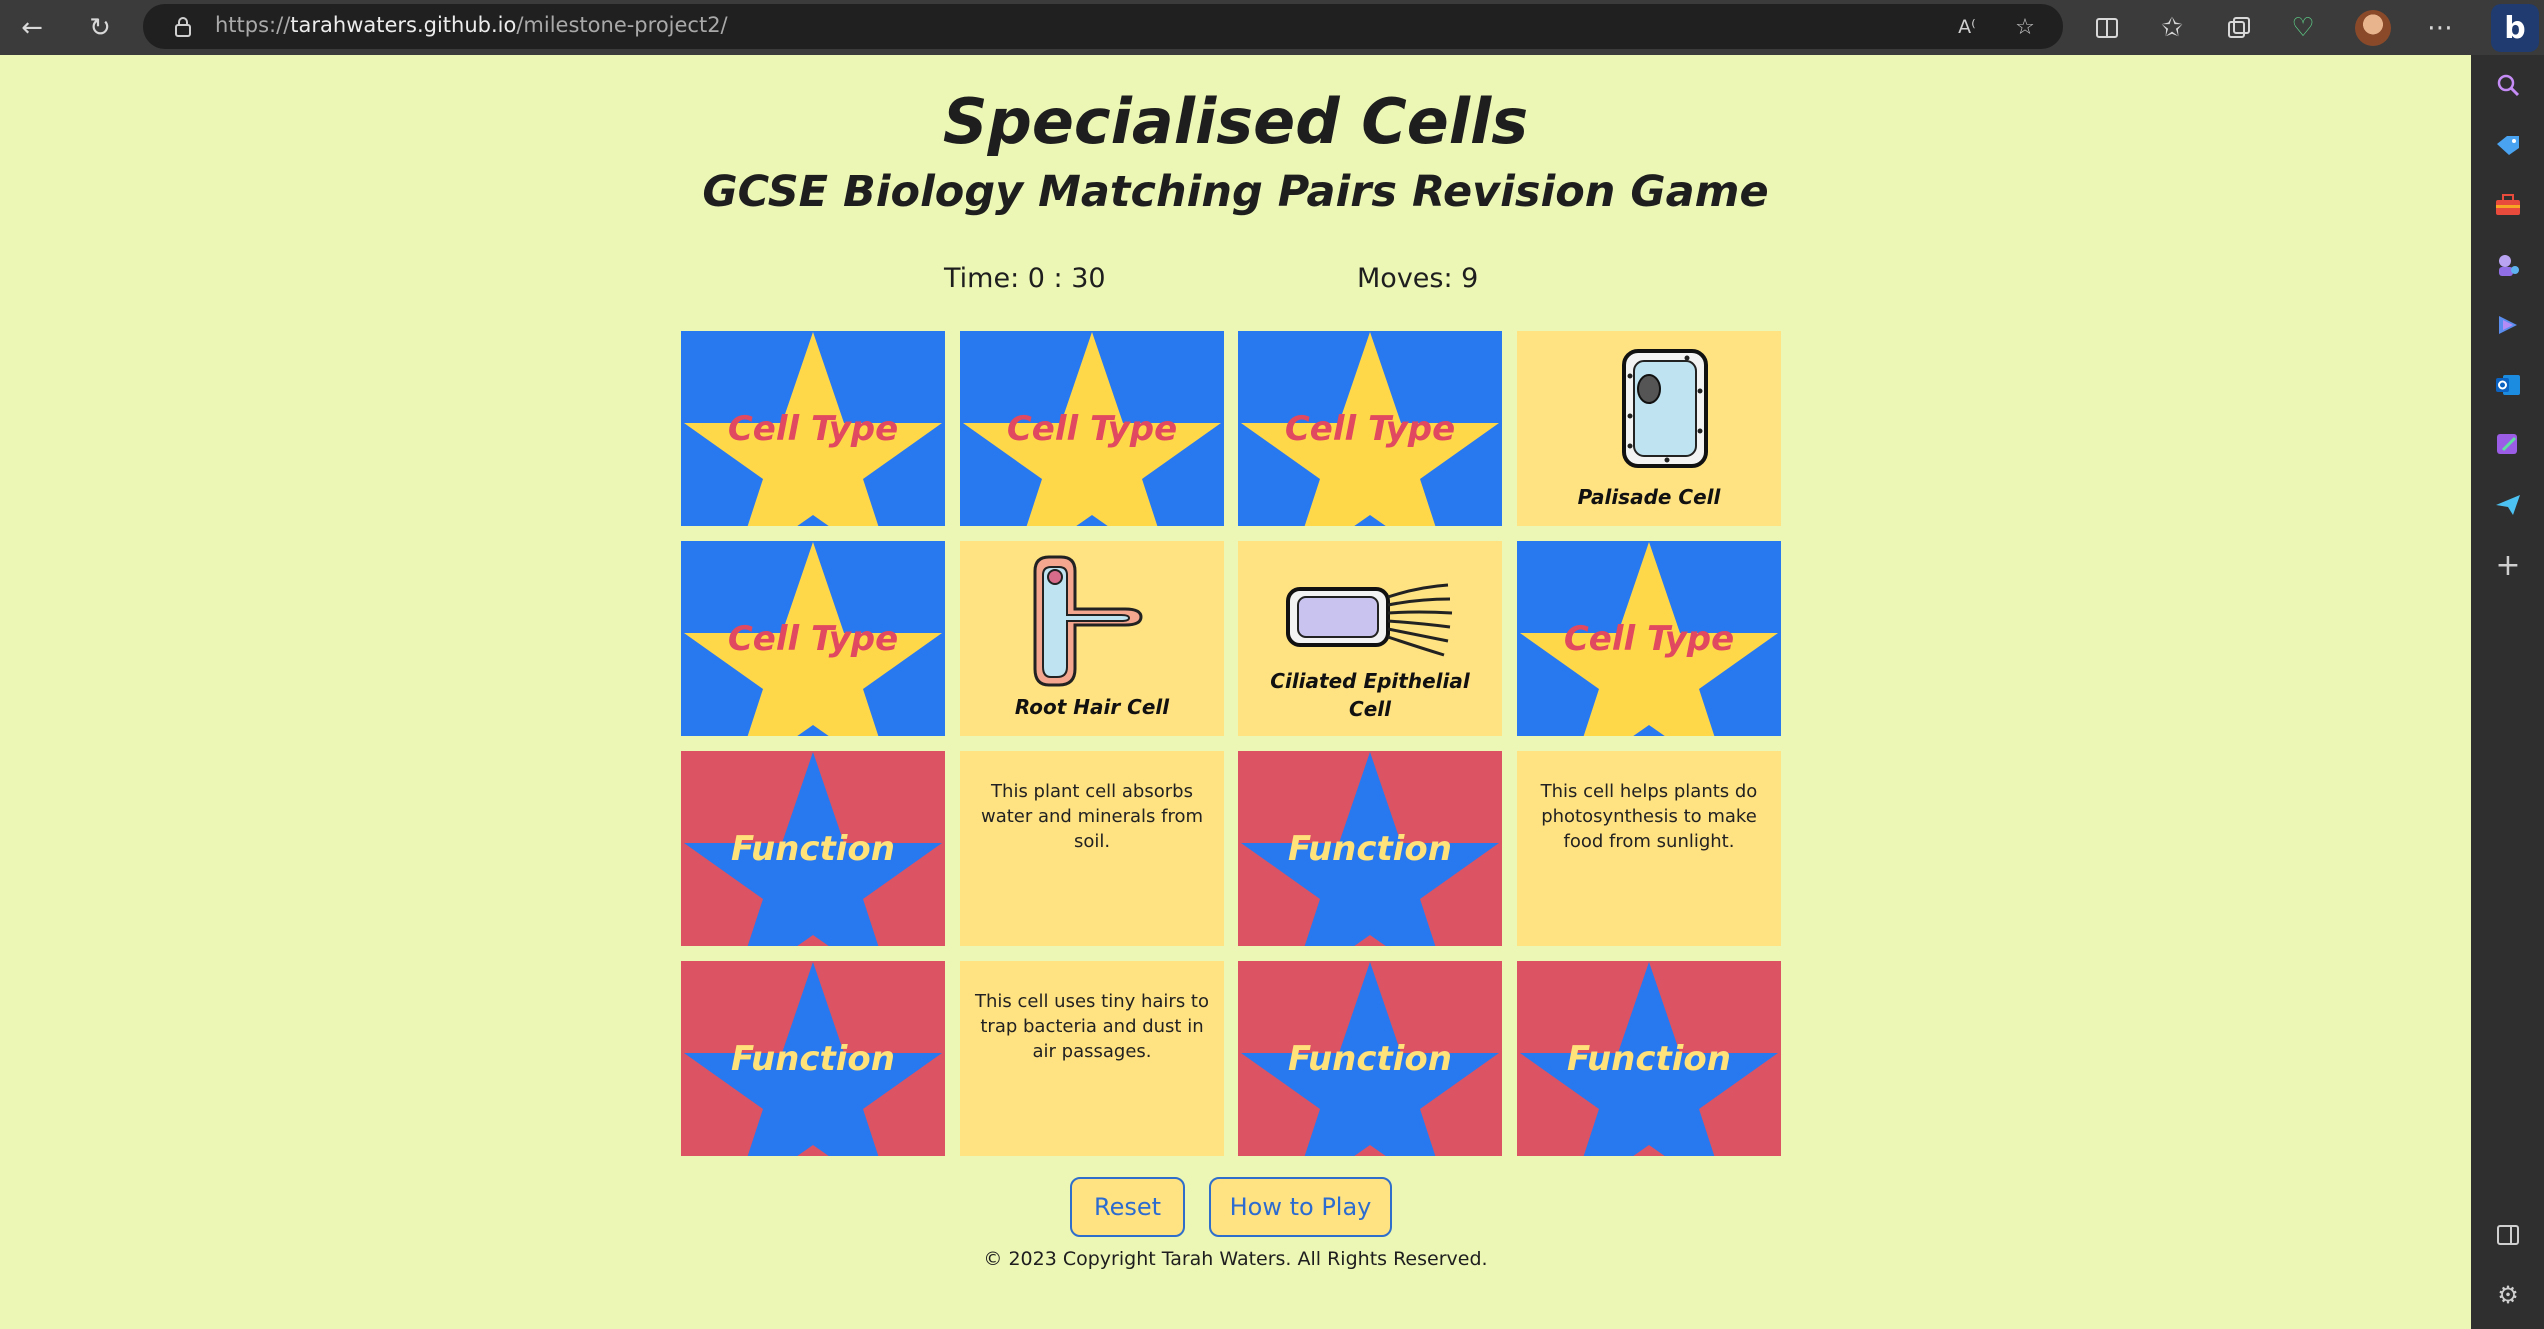 The image size is (2544, 1329). I want to click on lock-icon, so click(183, 27).